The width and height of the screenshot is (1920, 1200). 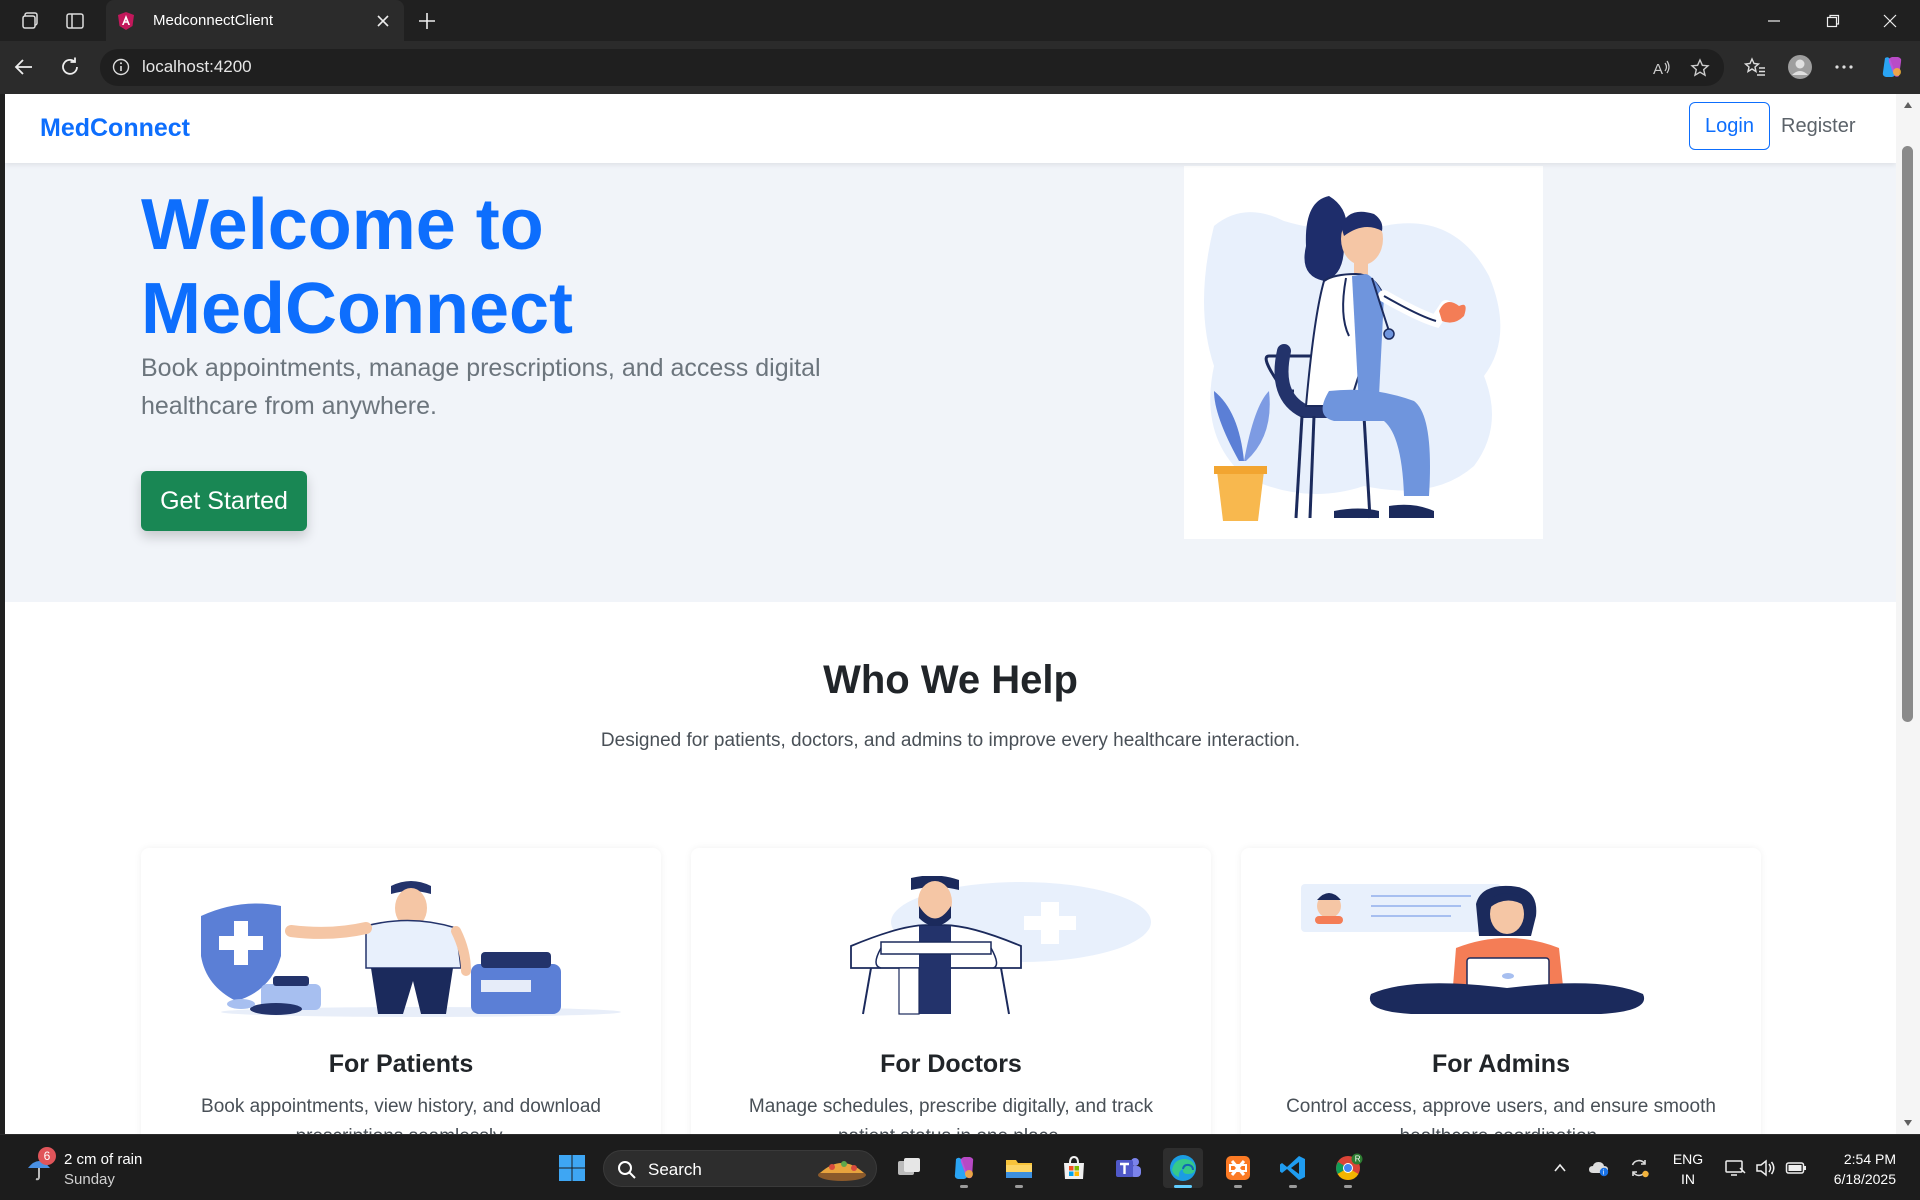 What do you see at coordinates (1818, 126) in the screenshot?
I see `register-link: Register` at bounding box center [1818, 126].